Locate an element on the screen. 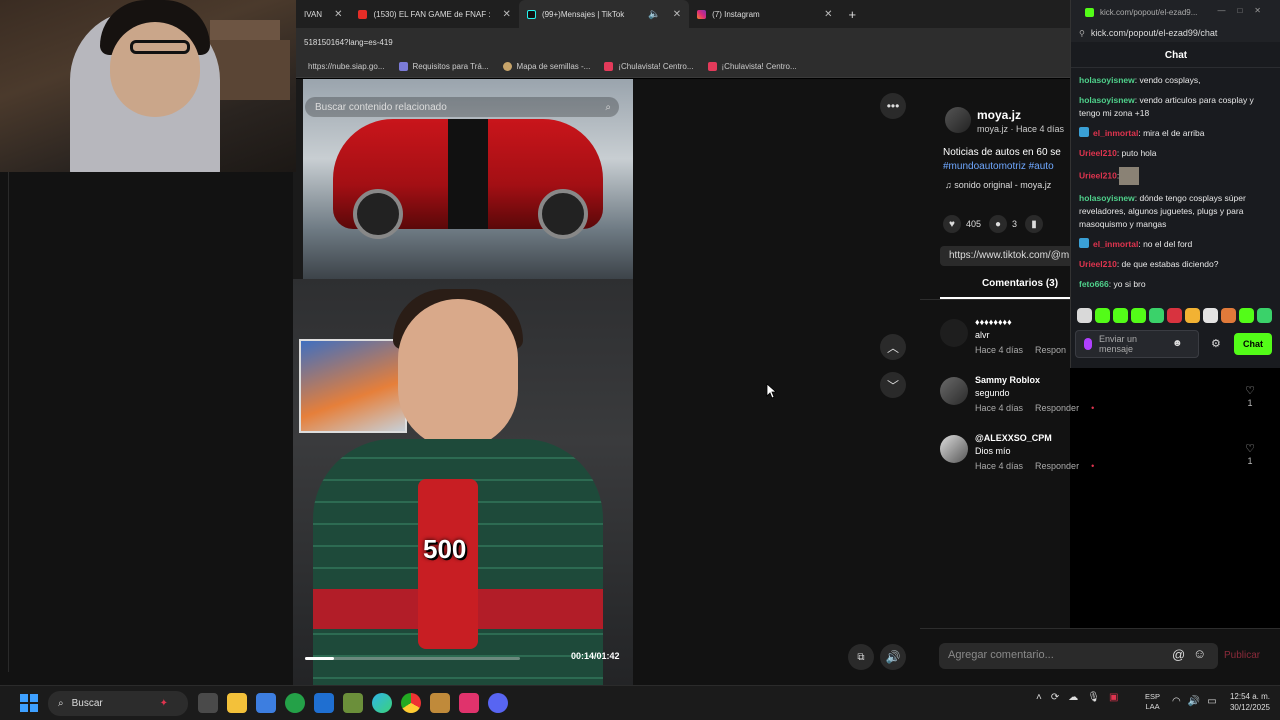 Image resolution: width=1280 pixels, height=720 pixels. picture-in-picture-button: ⧉ is located at coordinates (861, 657).